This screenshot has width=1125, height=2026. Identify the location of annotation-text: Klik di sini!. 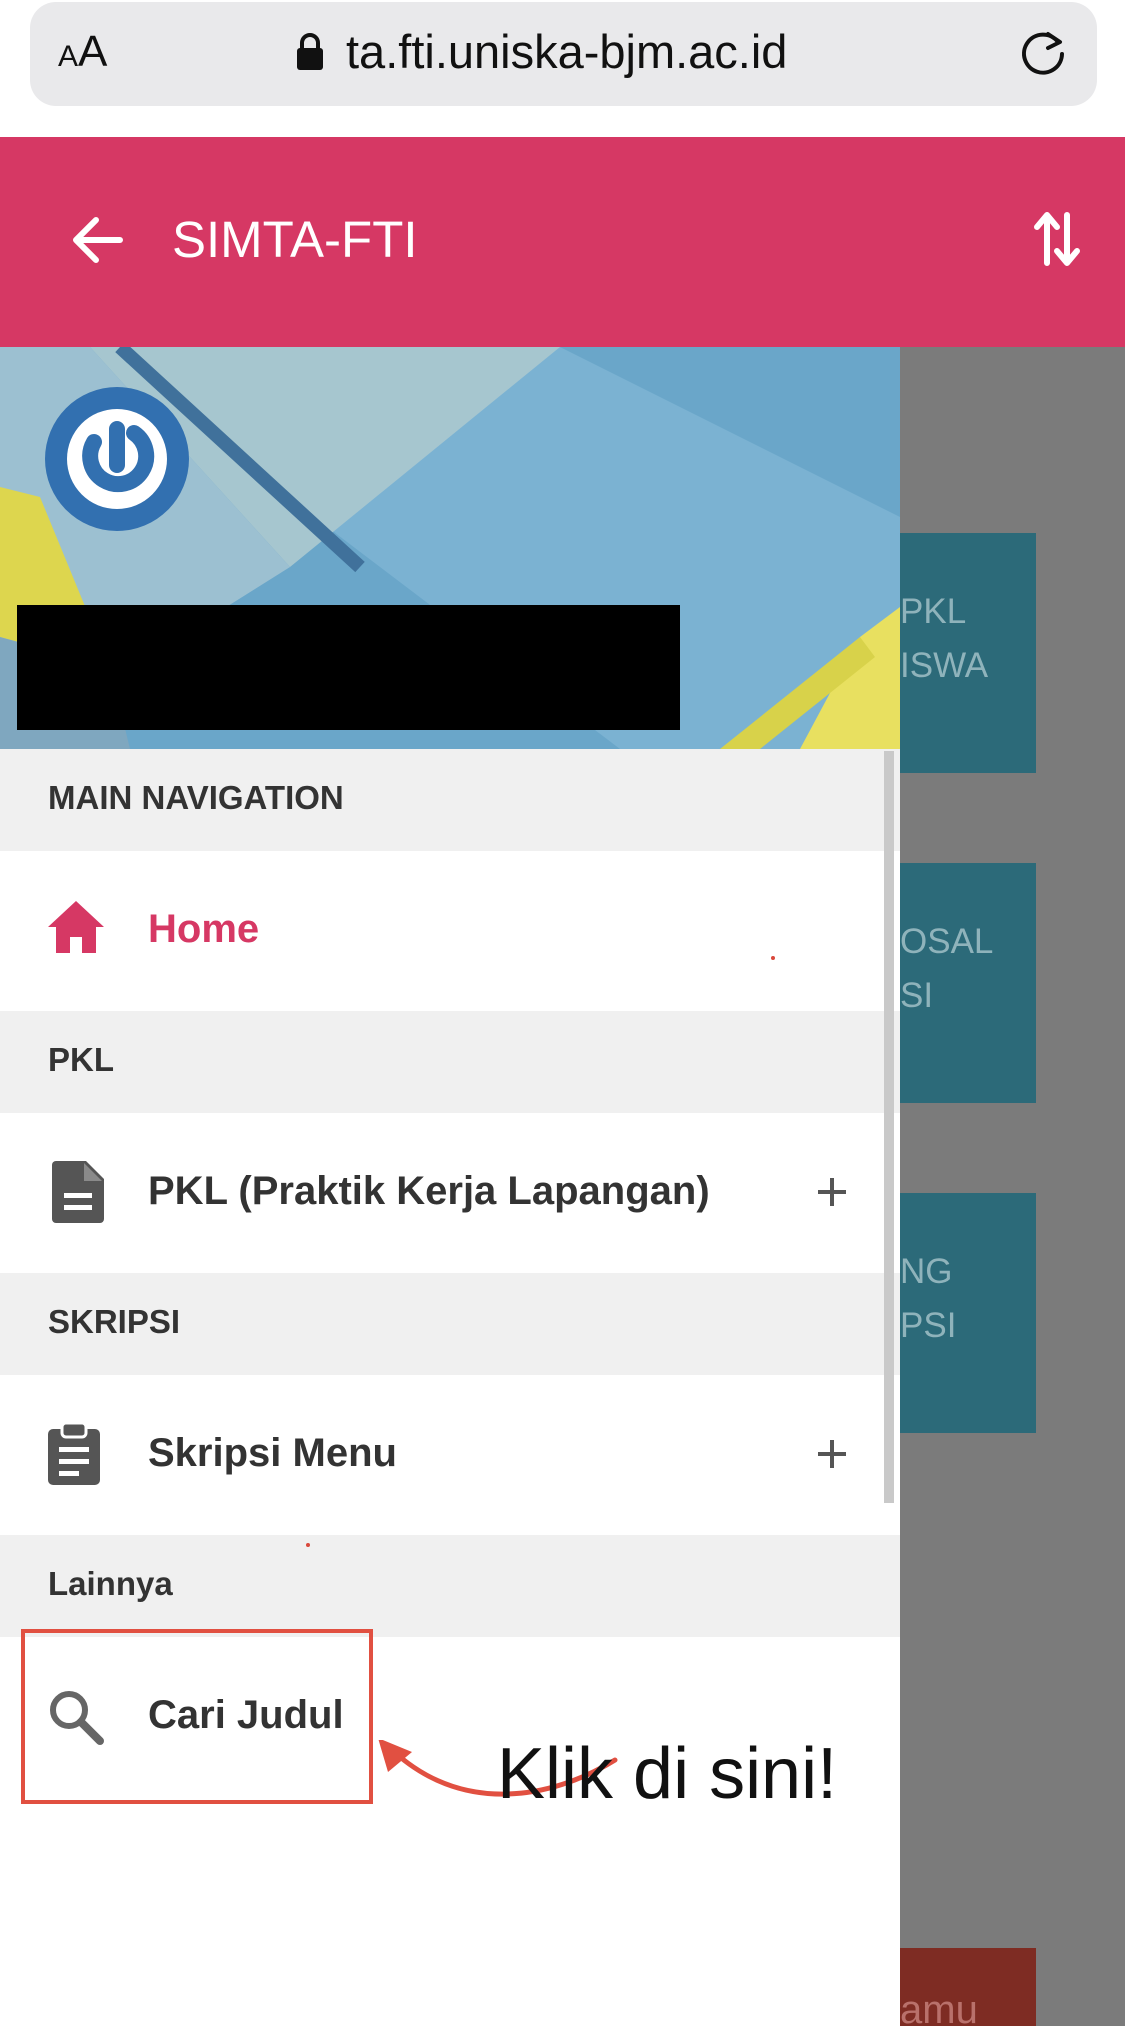
(667, 1774).